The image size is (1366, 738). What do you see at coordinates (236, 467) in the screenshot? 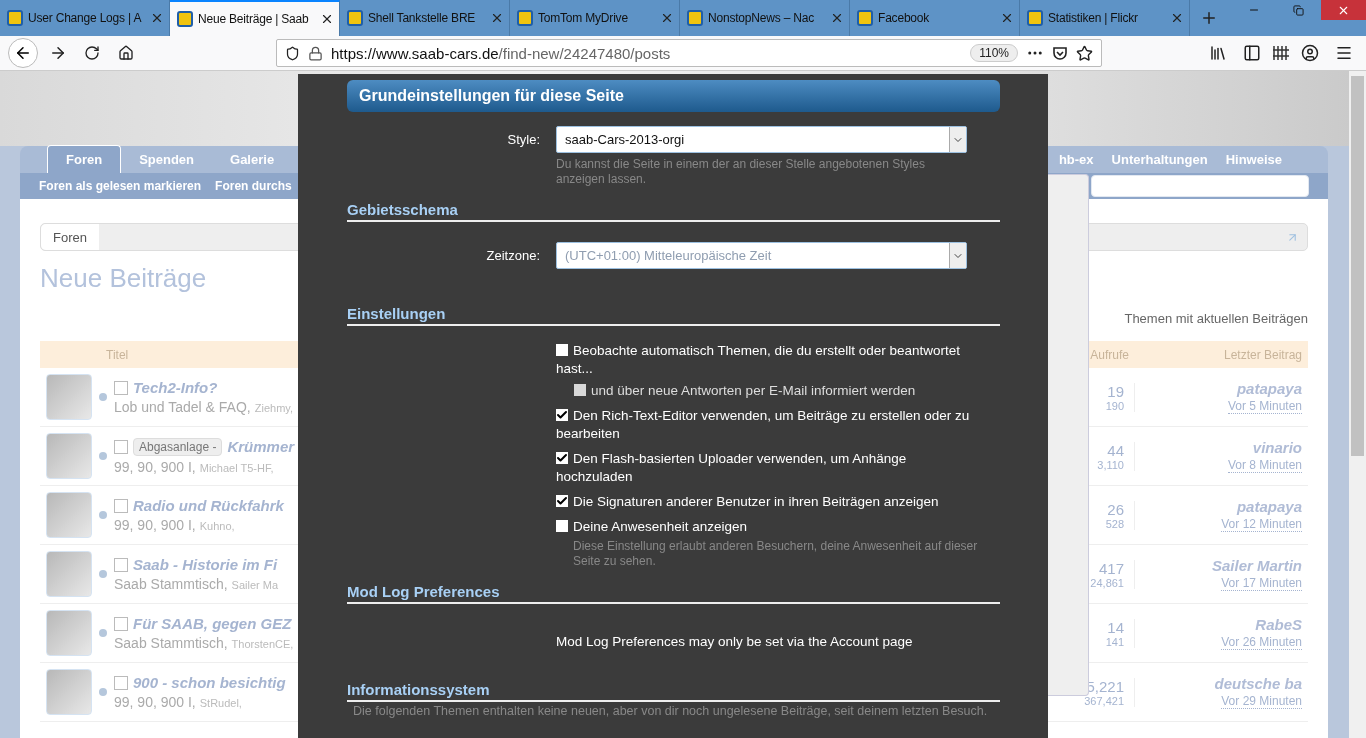
I see `author-name: Michael T5-HF,` at bounding box center [236, 467].